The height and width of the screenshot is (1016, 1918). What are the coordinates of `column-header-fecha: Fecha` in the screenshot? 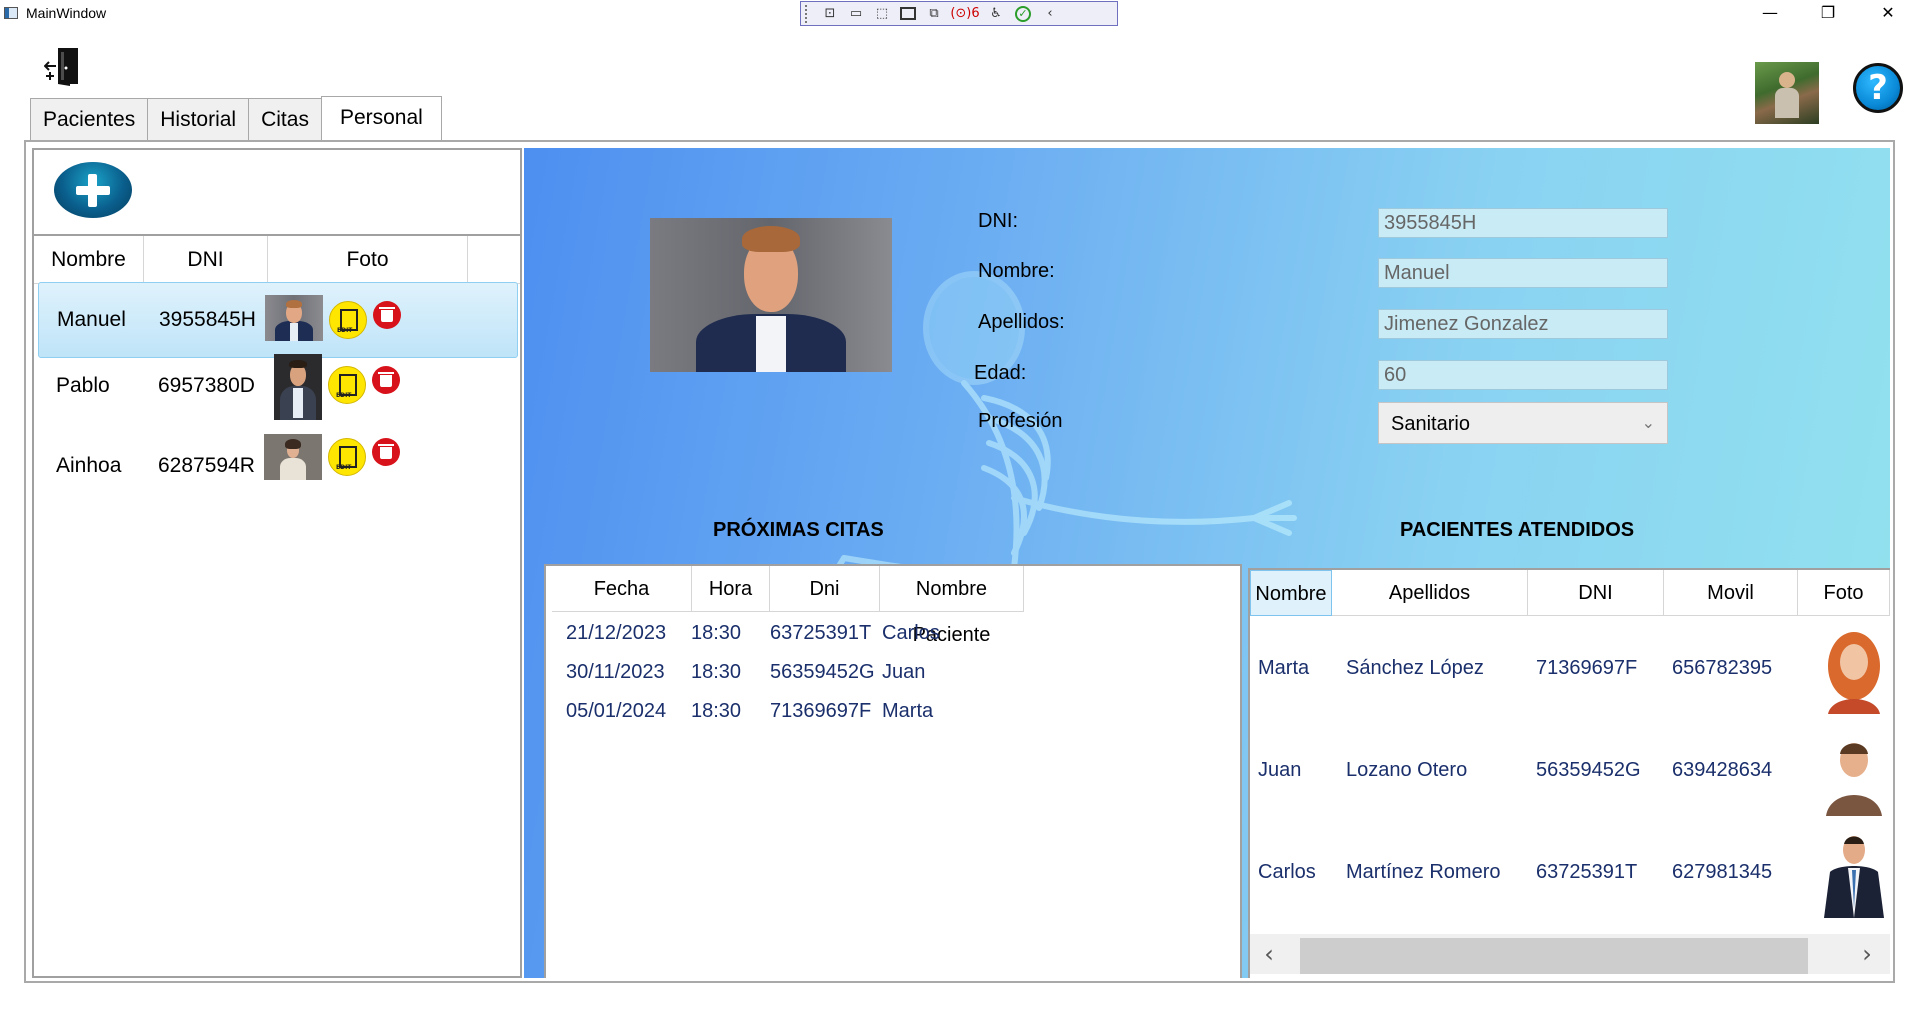 It's located at (622, 589).